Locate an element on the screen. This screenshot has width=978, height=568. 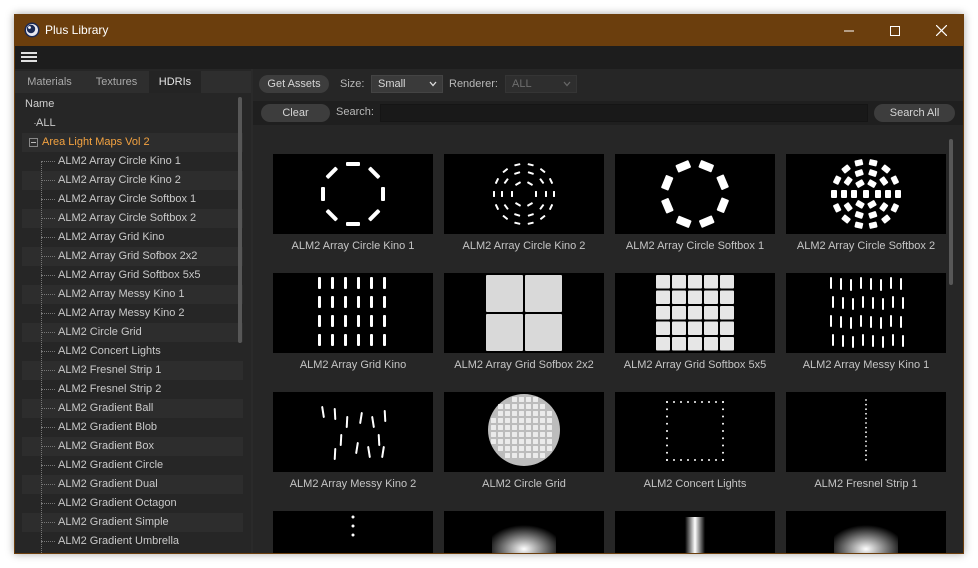
tree-scrollbar is located at coordinates (240, 220).